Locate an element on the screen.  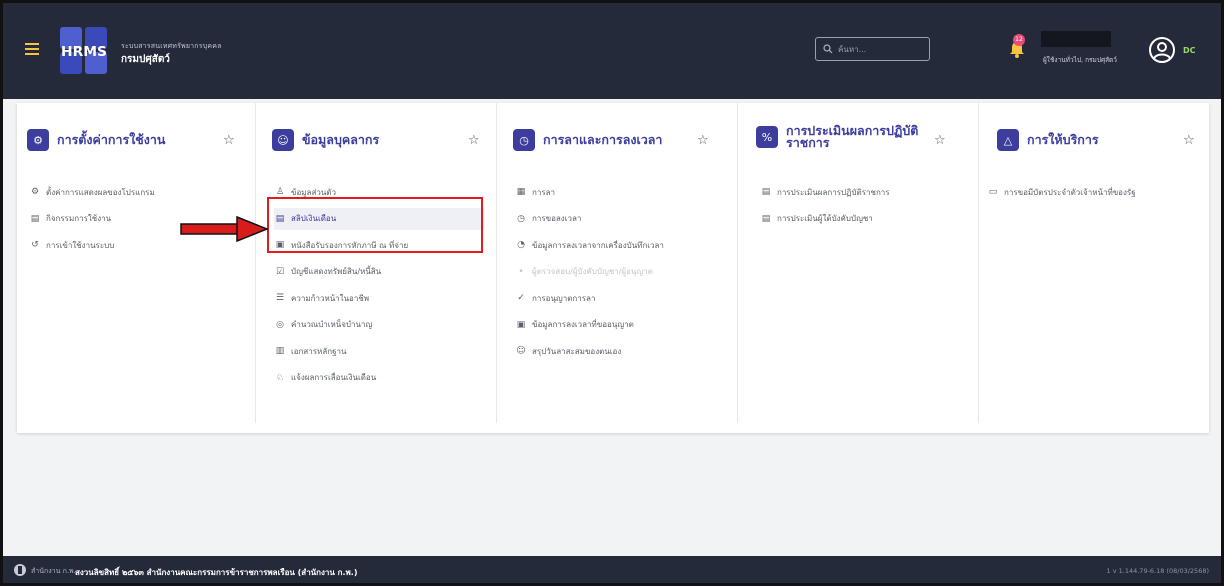
menu-item-label: การอนุญาตการลา is located at coordinates (564, 298).